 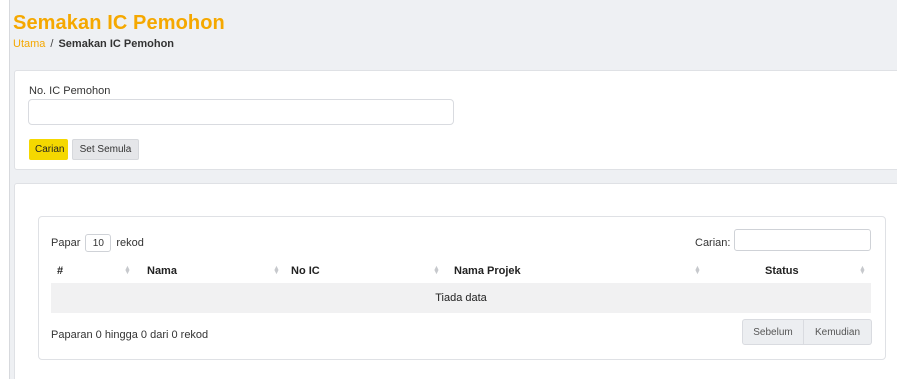 I want to click on page-length-prefix: Papar, so click(x=66, y=243).